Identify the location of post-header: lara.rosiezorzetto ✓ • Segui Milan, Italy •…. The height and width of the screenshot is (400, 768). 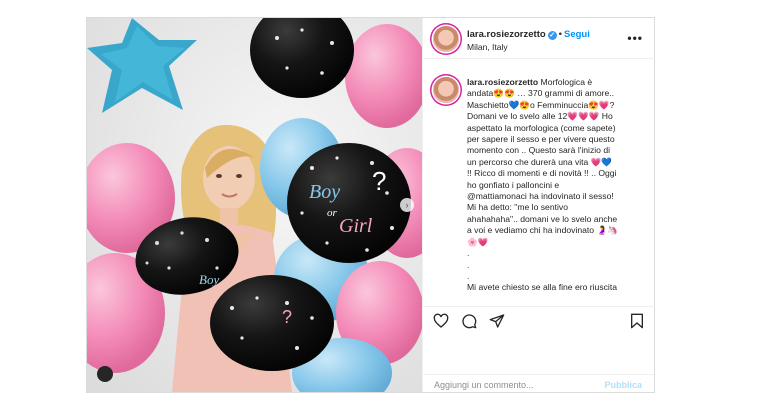
(539, 38).